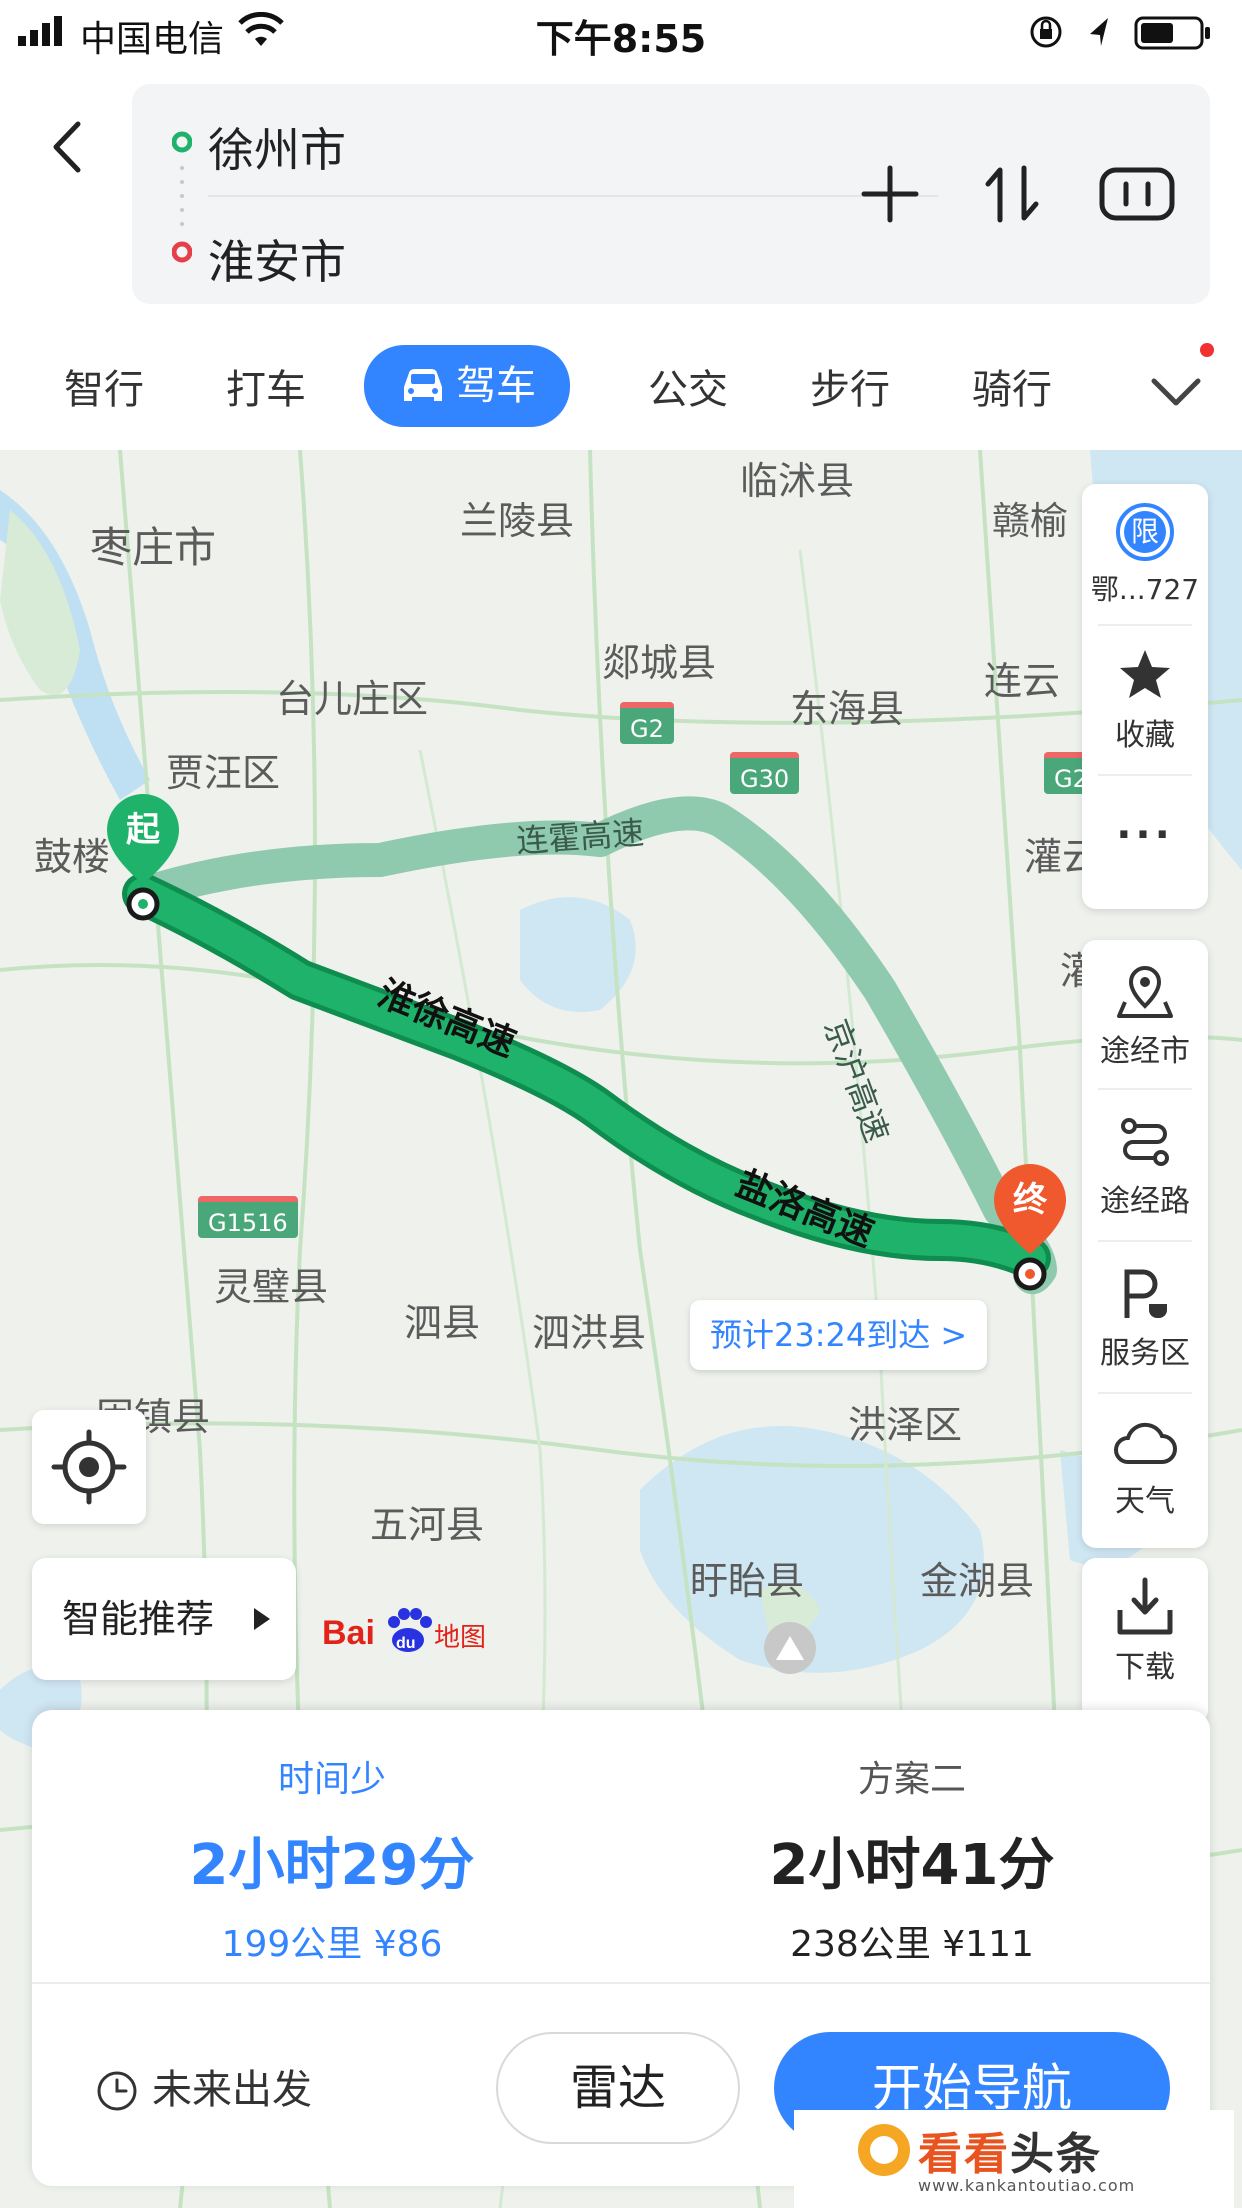 Image resolution: width=1242 pixels, height=2208 pixels. Describe the element at coordinates (659, 663) in the screenshot. I see `map-label: 郯城县` at that location.